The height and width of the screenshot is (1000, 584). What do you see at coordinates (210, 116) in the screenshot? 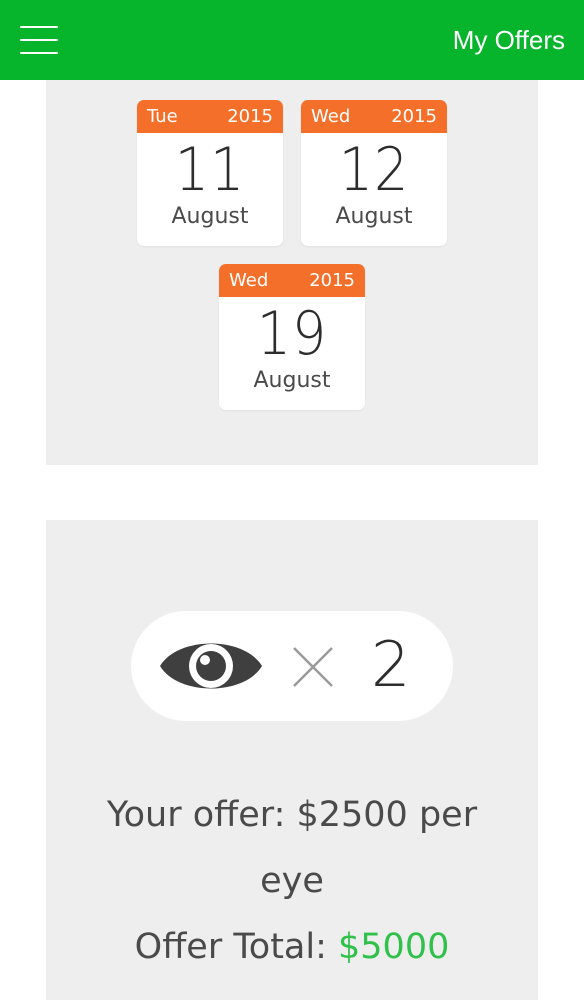
I see `date-card-header: Tue 2015` at bounding box center [210, 116].